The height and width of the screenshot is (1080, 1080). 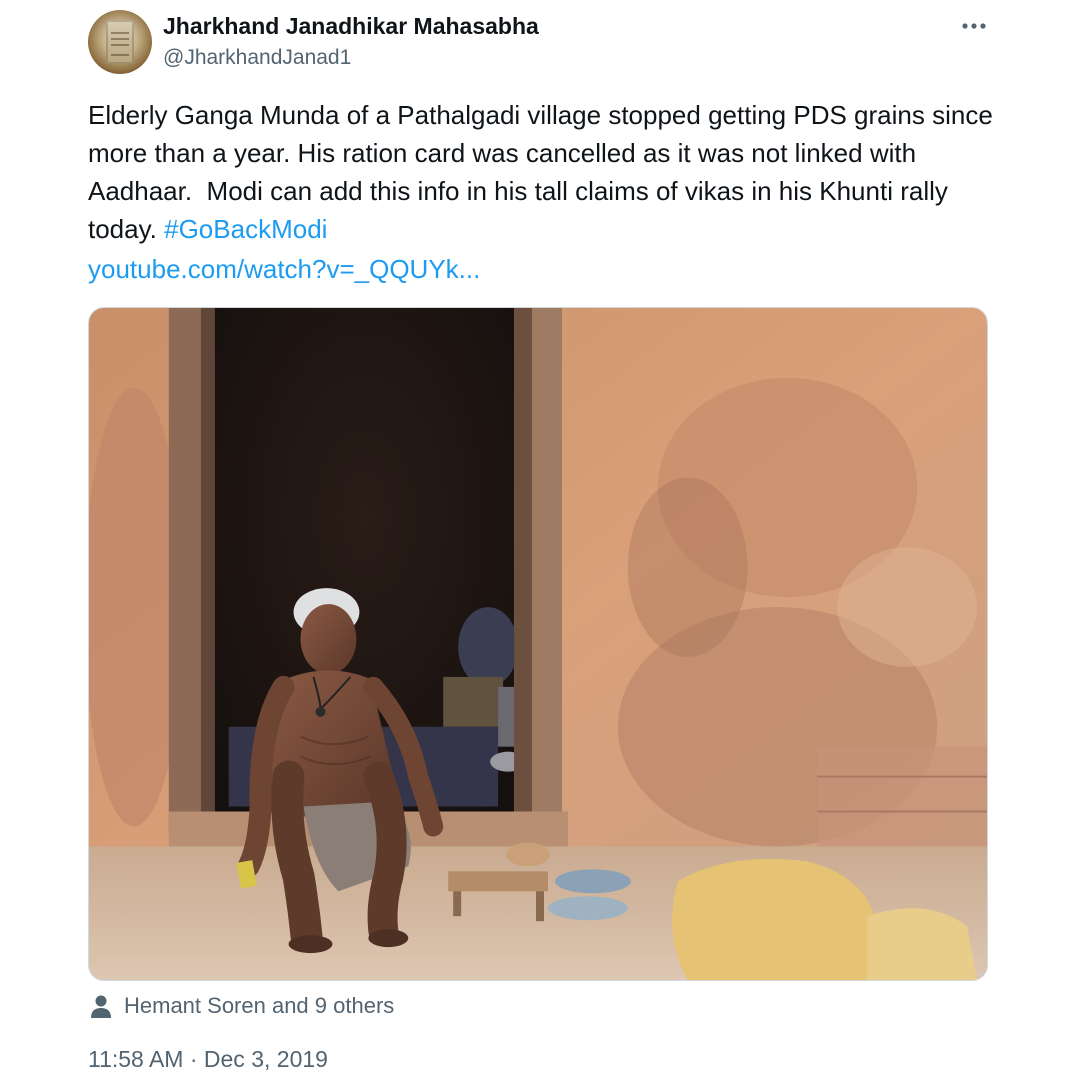 I want to click on author-handle: @JharkhandJanad1, so click(x=257, y=58).